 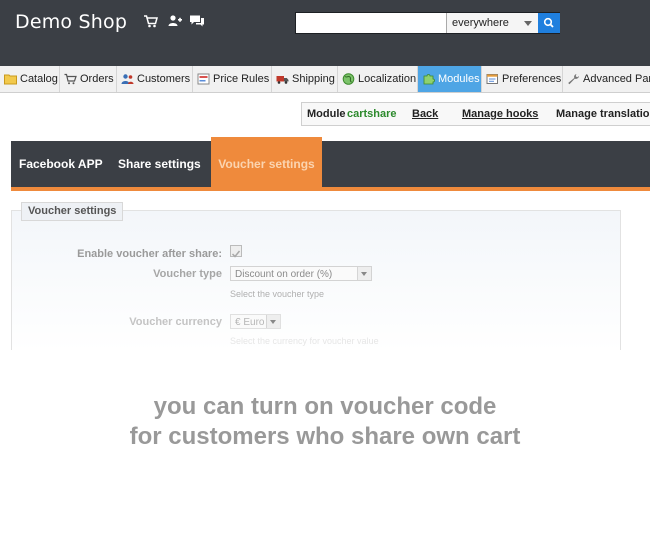 I want to click on checkmark-icon, so click(x=236, y=254).